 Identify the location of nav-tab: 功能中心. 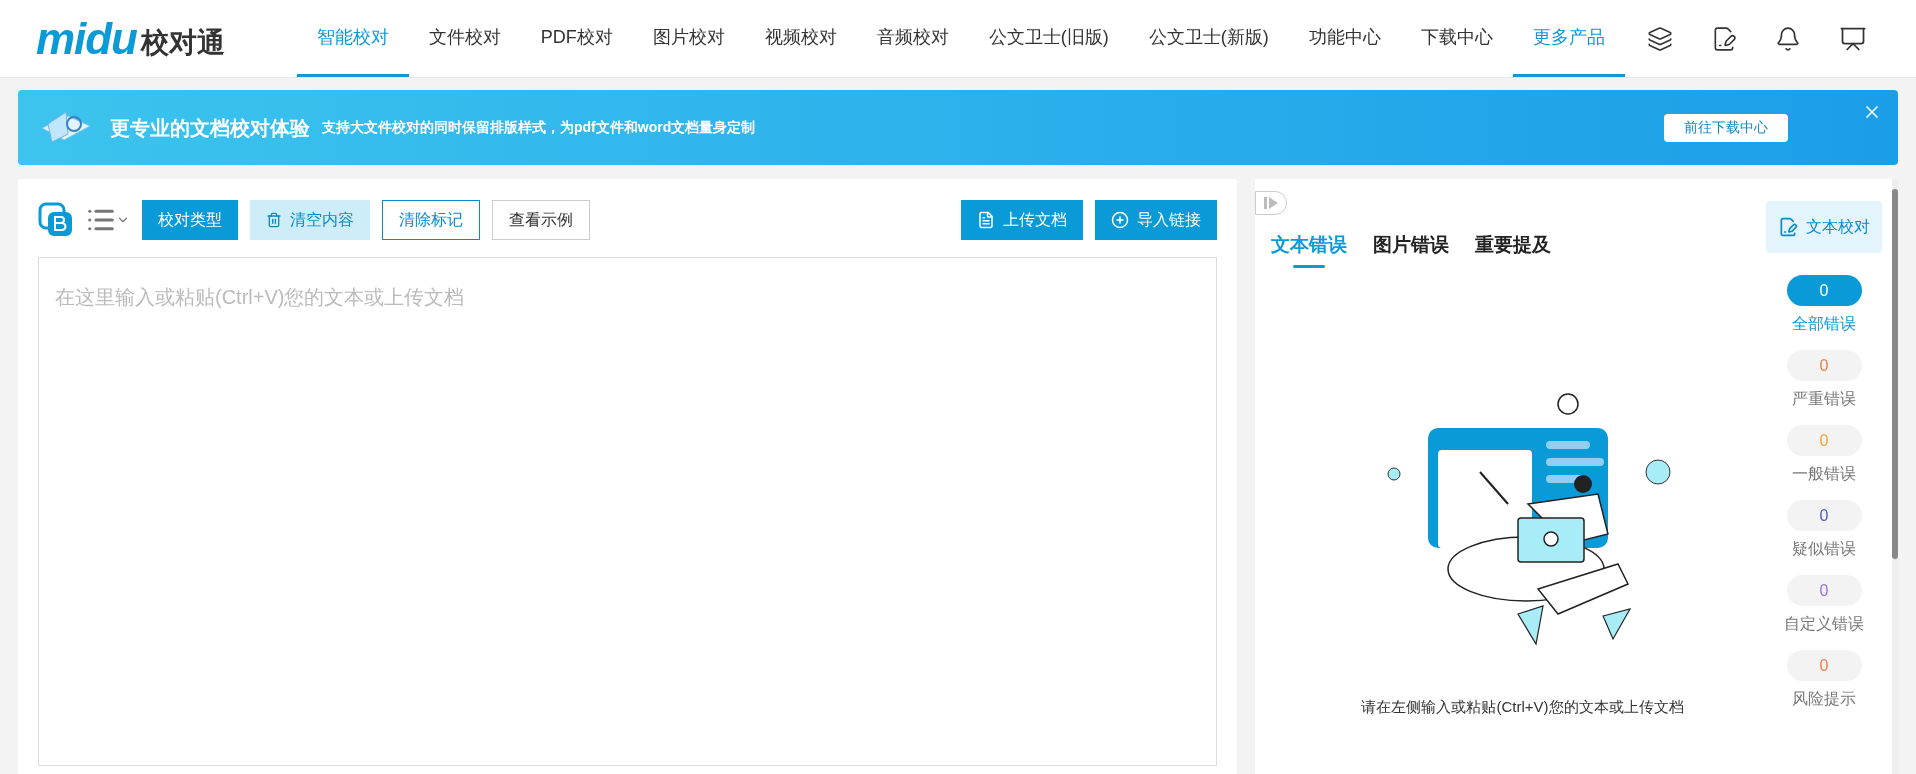
(1344, 38).